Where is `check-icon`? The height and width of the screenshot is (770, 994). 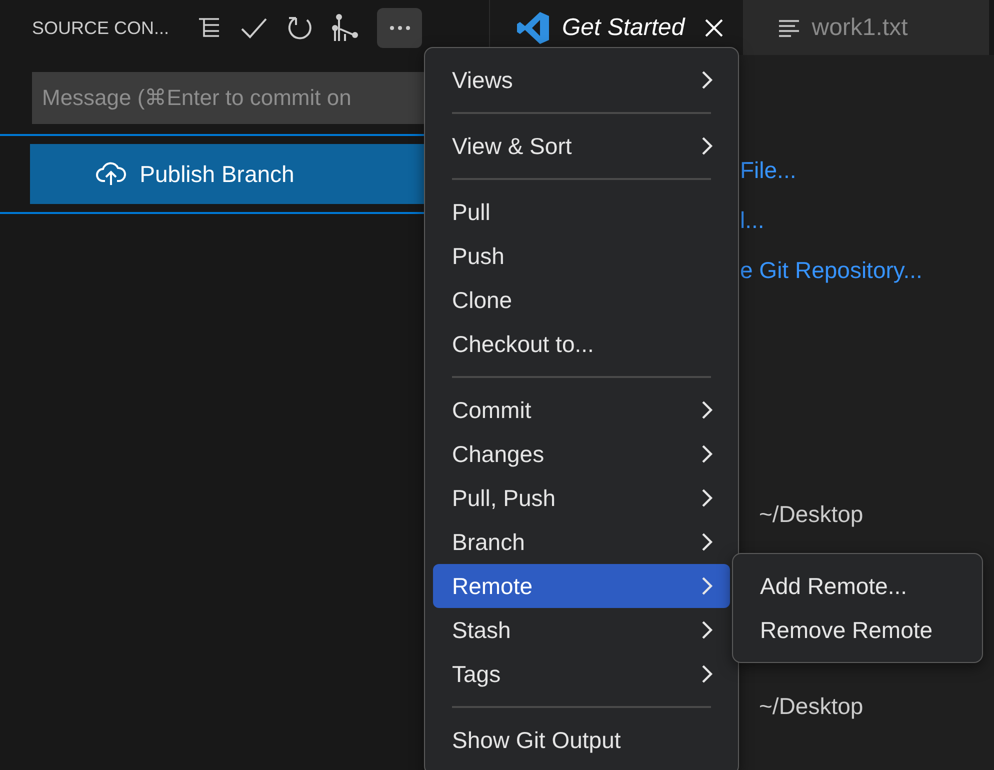
check-icon is located at coordinates (254, 28).